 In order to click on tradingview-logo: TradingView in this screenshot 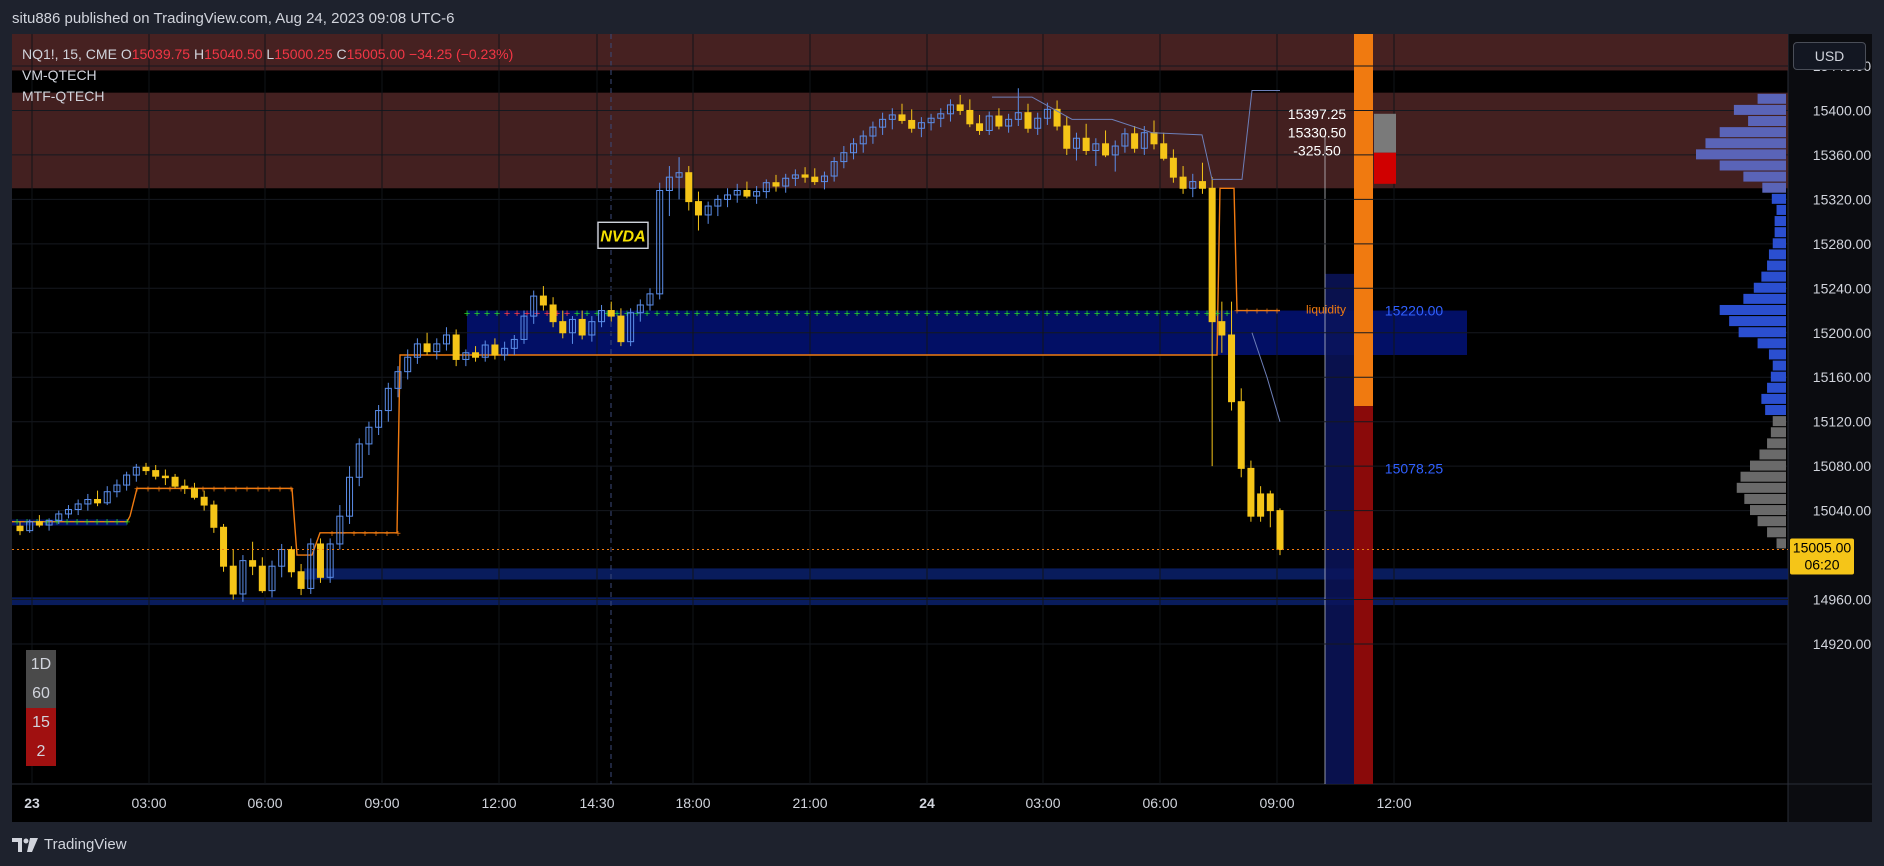, I will do `click(69, 844)`.